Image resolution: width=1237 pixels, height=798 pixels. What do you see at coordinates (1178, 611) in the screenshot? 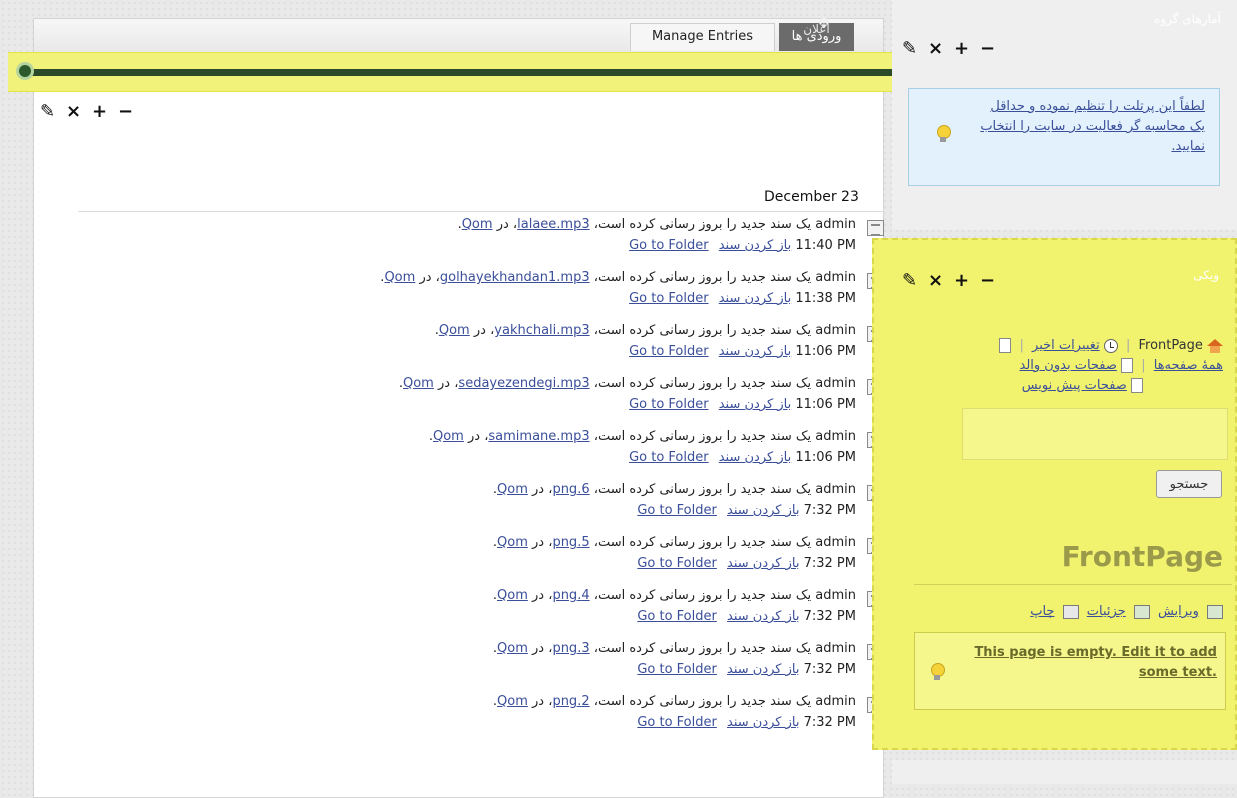
I see `edit-link: ویرایش` at bounding box center [1178, 611].